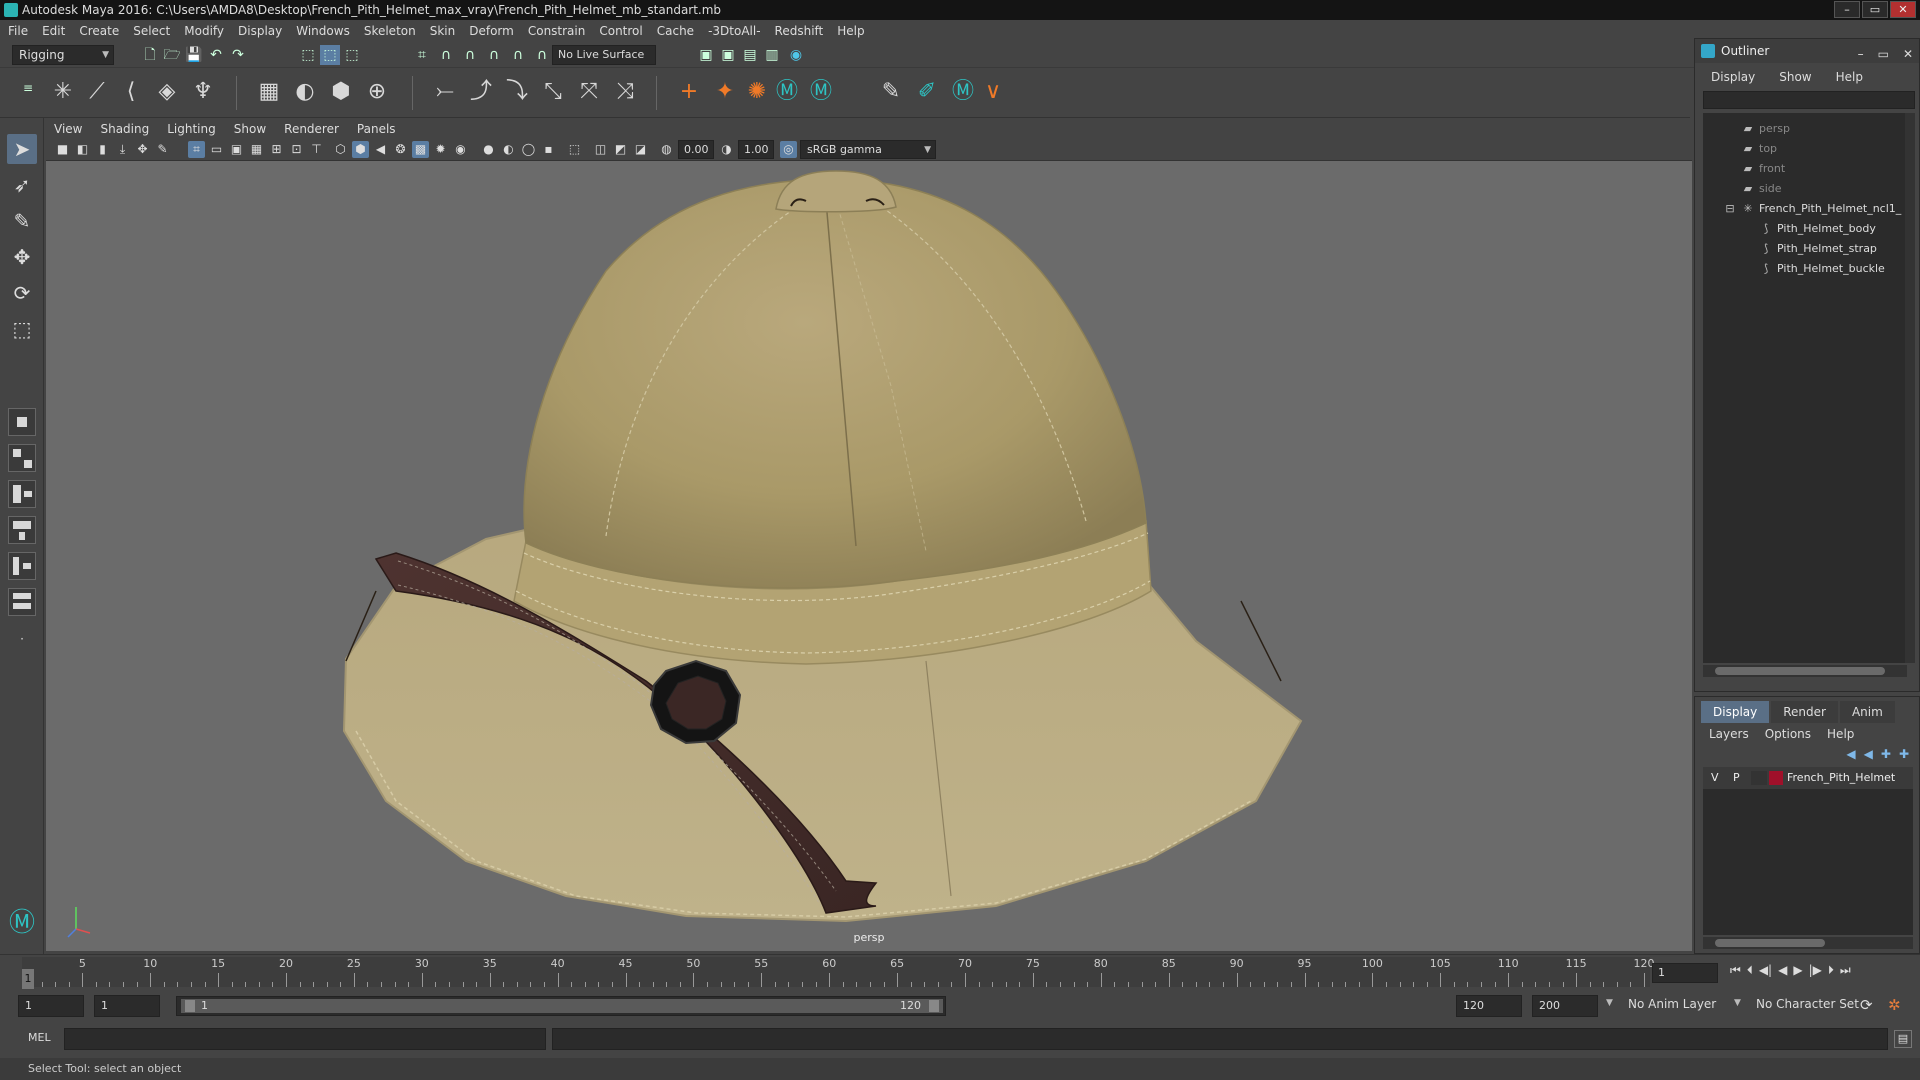 The height and width of the screenshot is (1080, 1920). What do you see at coordinates (787, 92) in the screenshot?
I see `maya-plugin-a-icon: Ⓜ` at bounding box center [787, 92].